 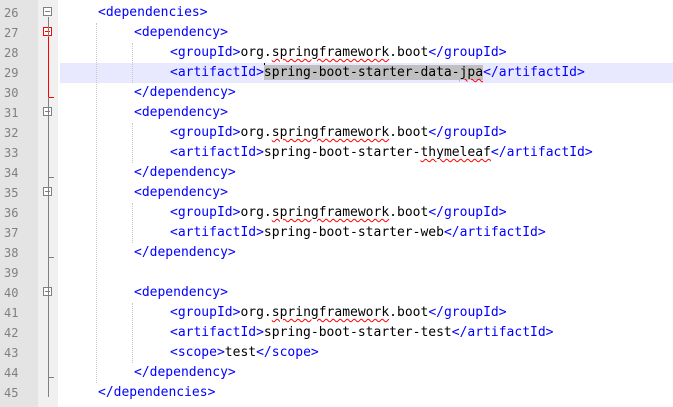 What do you see at coordinates (471, 72) in the screenshot?
I see `selected-text: jpa` at bounding box center [471, 72].